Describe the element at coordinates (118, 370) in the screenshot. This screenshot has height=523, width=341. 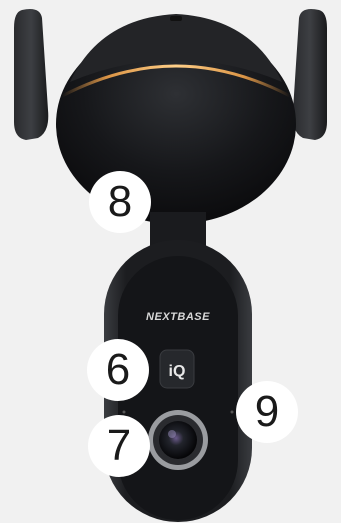
I see `callout-6: 6` at that location.